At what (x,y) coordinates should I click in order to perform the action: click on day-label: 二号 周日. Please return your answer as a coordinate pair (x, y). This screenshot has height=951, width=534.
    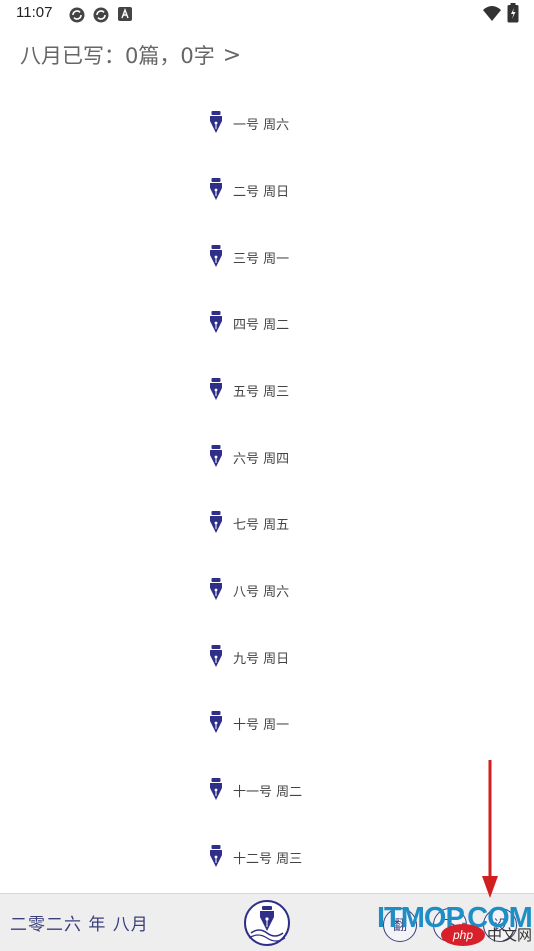
    Looking at the image, I should click on (261, 192).